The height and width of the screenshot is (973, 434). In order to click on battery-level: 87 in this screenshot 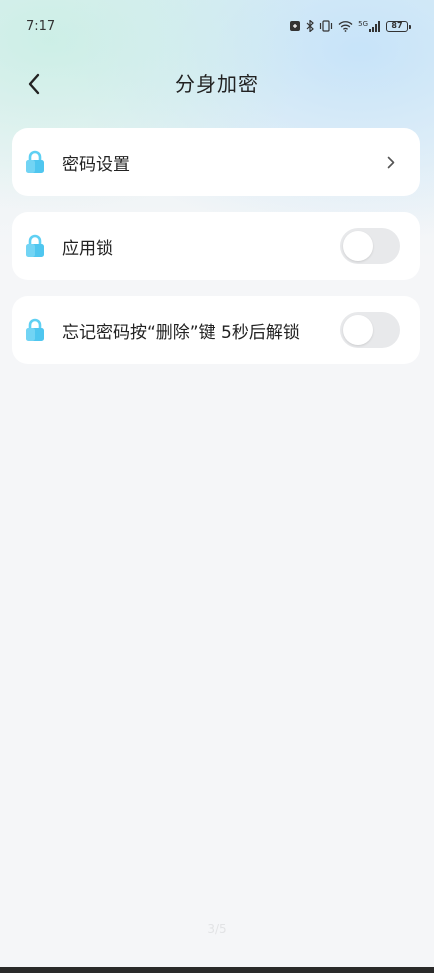, I will do `click(397, 25)`.